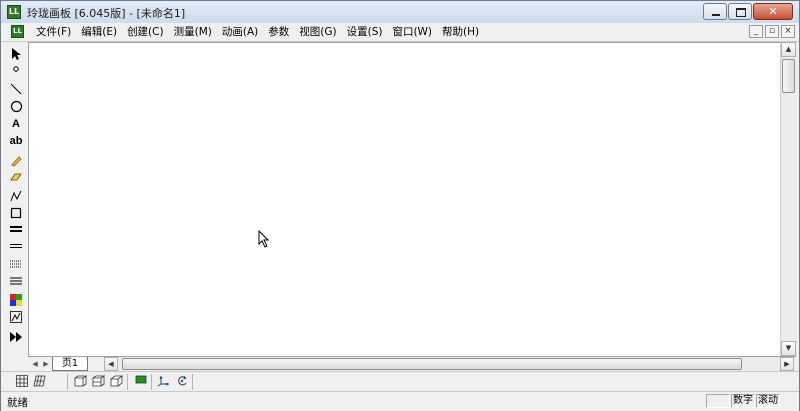 The image size is (800, 411). I want to click on polyline-tool, so click(16, 196).